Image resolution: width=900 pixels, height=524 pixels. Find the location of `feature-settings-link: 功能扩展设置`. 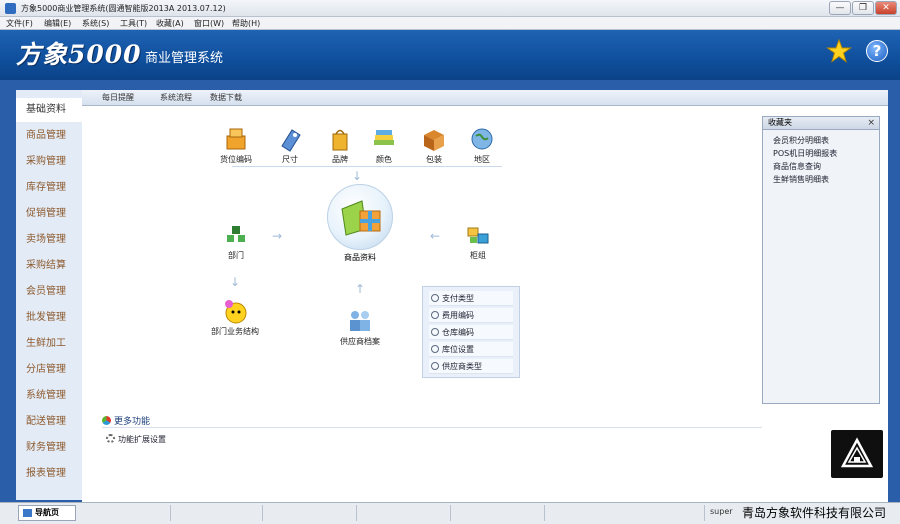

feature-settings-link: 功能扩展设置 is located at coordinates (136, 439).